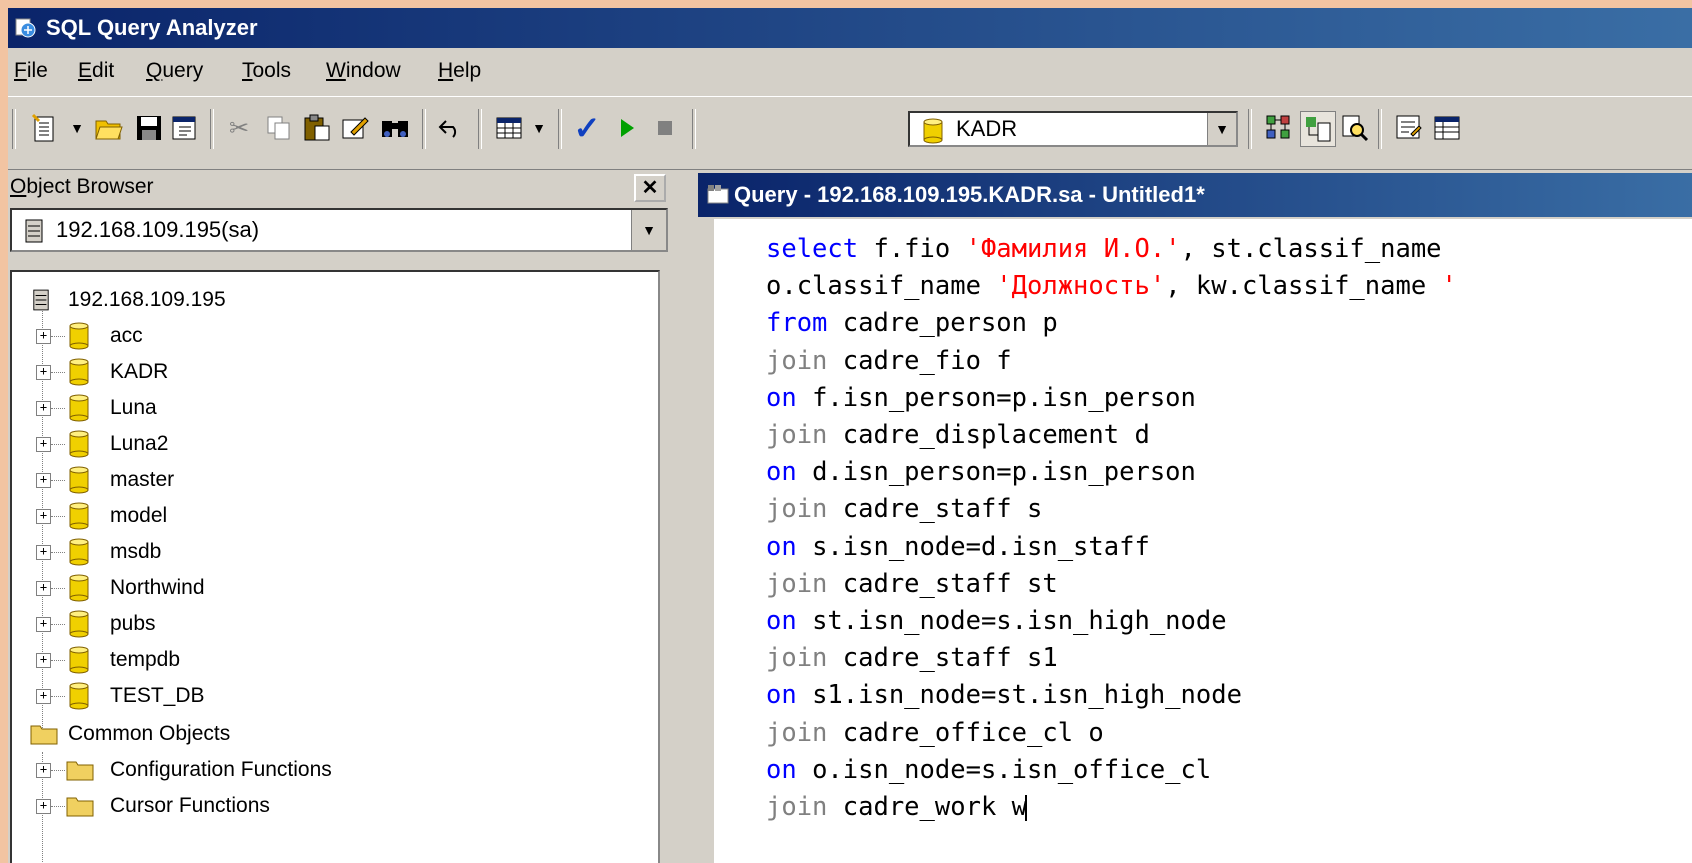 The height and width of the screenshot is (863, 1692). Describe the element at coordinates (312, 806) in the screenshot. I see `tree-folder-cursor-functions: + Cursor Functions` at that location.